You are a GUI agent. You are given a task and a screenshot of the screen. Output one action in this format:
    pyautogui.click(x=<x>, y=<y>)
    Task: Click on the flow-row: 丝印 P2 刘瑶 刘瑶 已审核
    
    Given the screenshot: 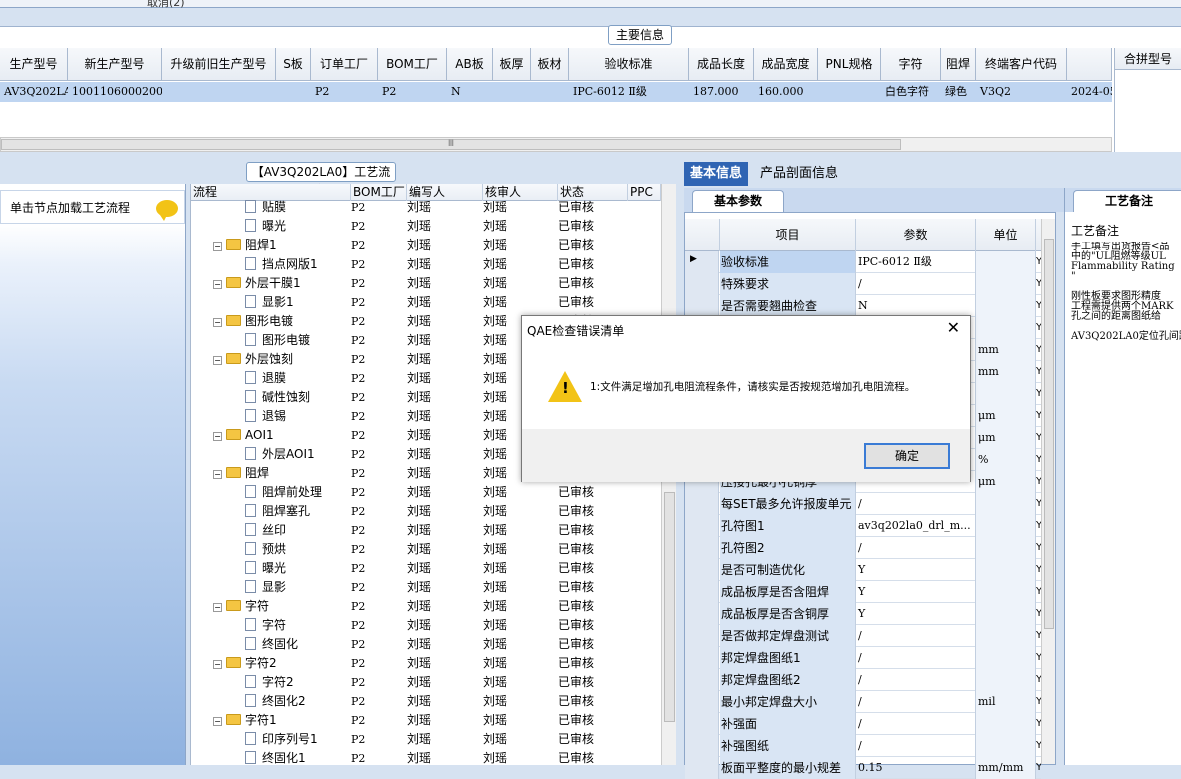 What is the action you would take?
    pyautogui.click(x=426, y=530)
    